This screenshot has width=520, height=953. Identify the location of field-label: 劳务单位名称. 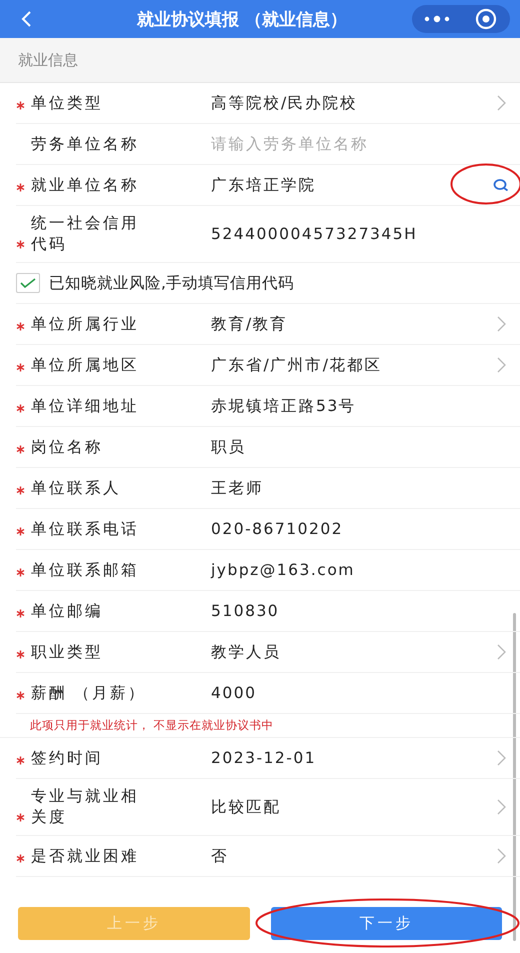
(85, 144).